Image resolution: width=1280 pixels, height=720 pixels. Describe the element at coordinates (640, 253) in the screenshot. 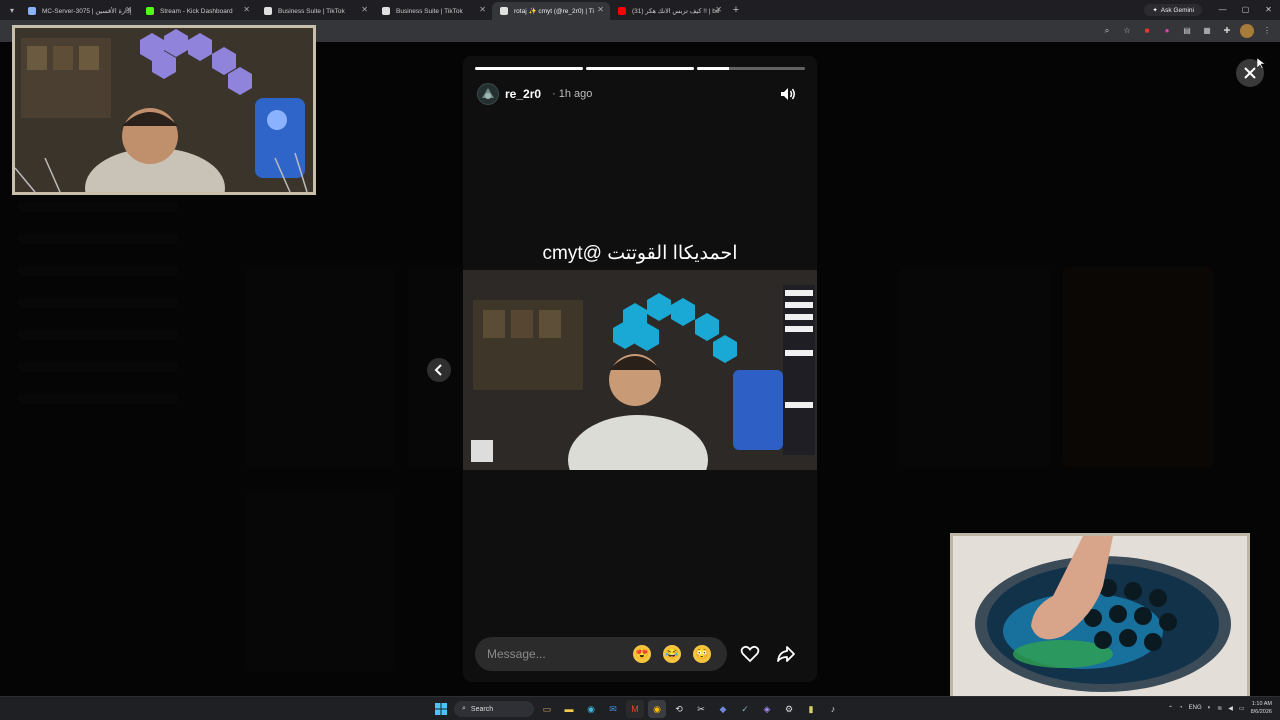

I see `story-caption: احمديكاا القوتتت @cmyt` at that location.